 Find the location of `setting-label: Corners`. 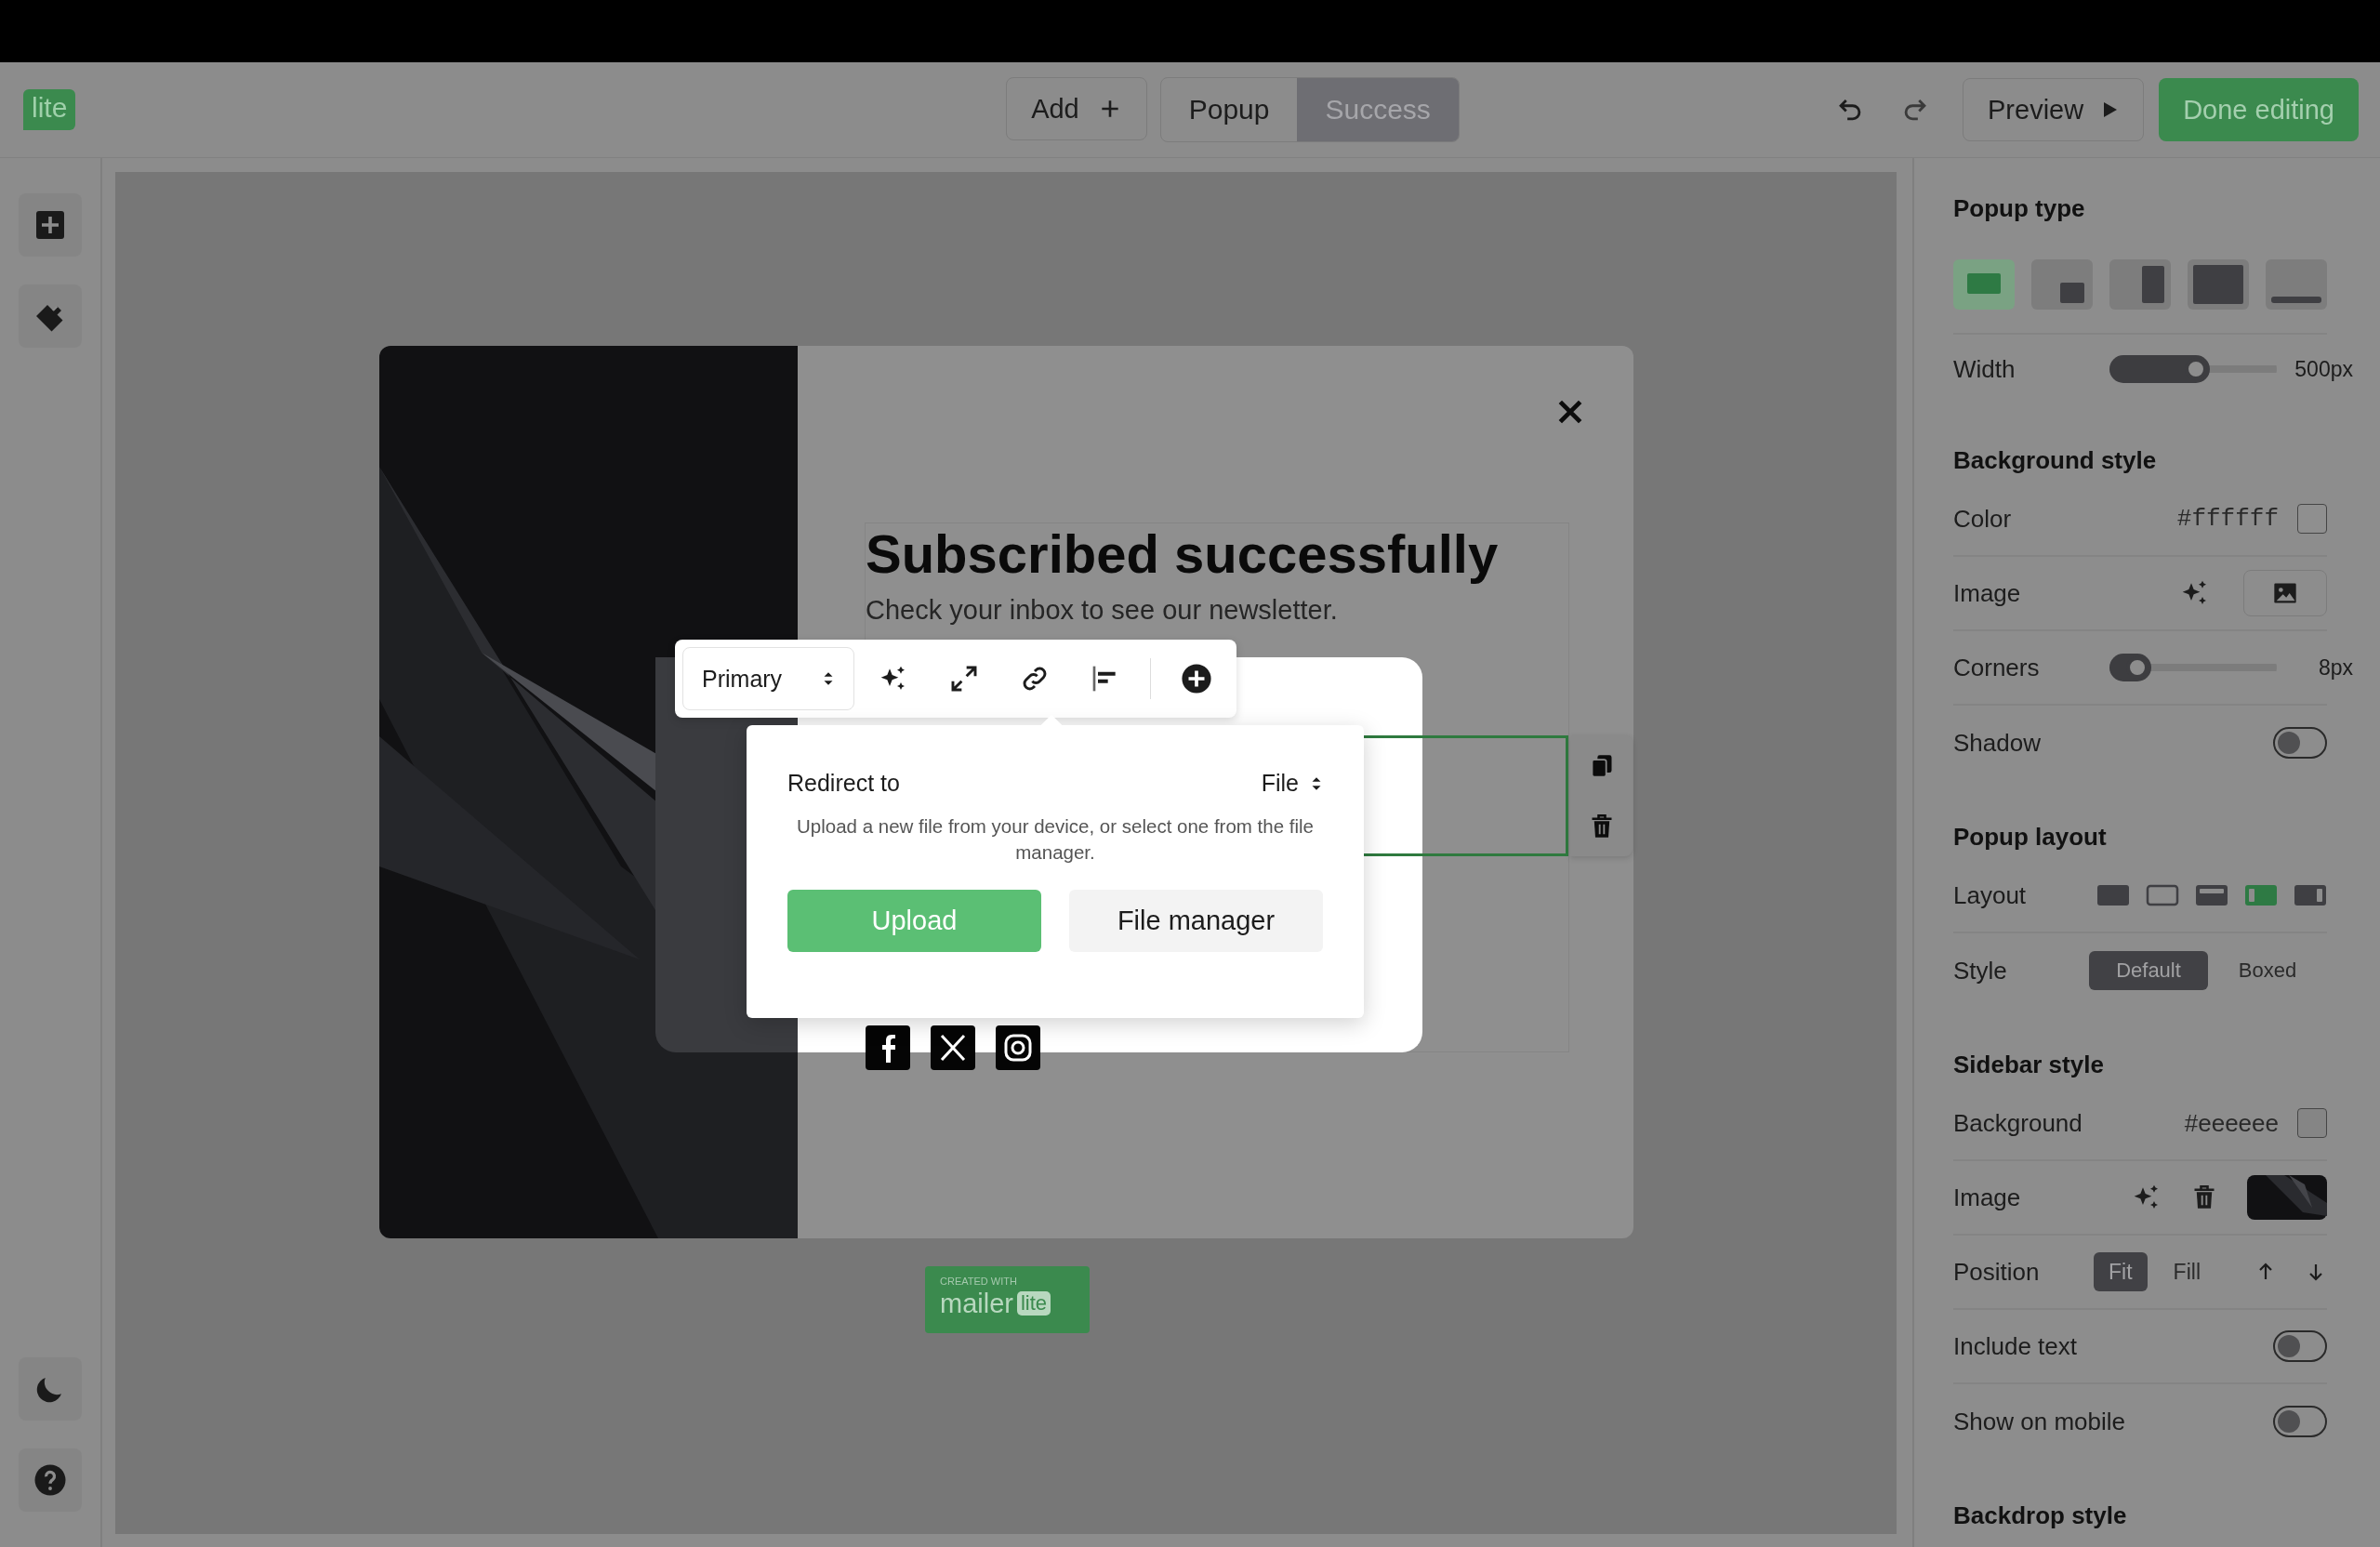

setting-label: Corners is located at coordinates (1997, 667).